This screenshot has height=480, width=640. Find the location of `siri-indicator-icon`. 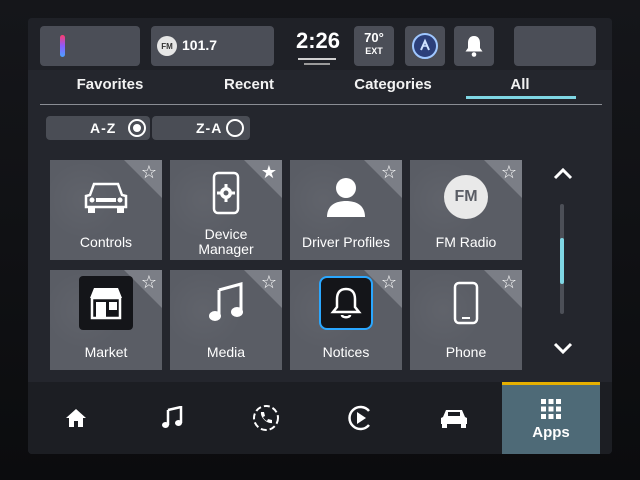

siri-indicator-icon is located at coordinates (62, 46).